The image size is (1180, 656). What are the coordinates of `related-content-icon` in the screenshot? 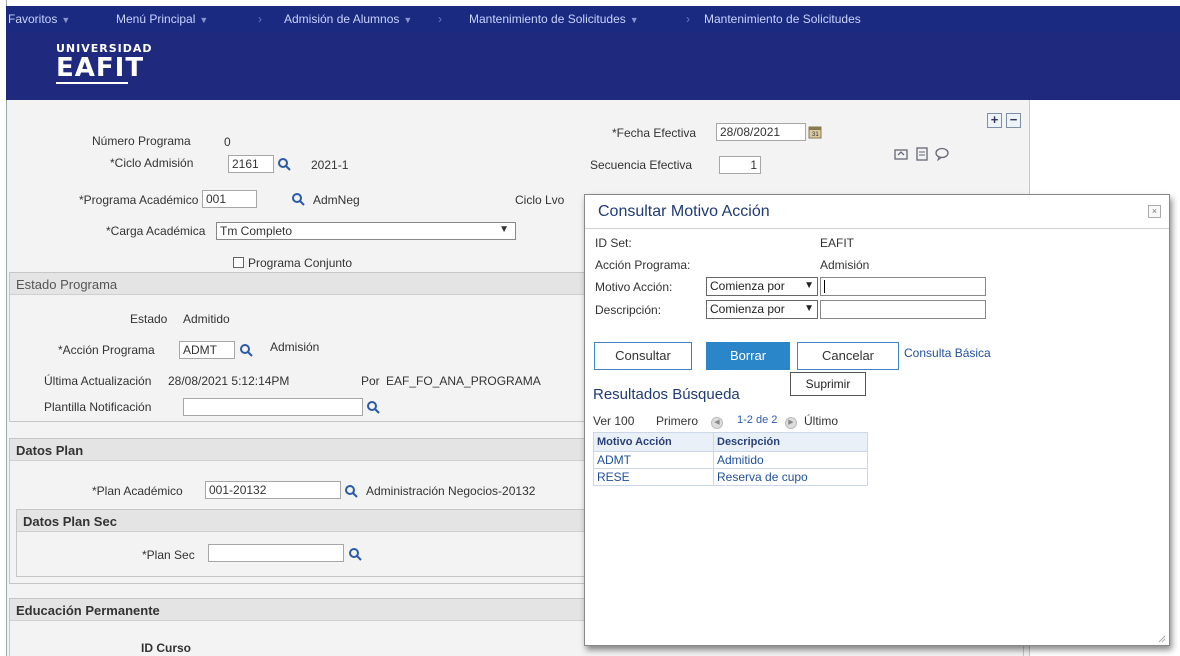 It's located at (901, 154).